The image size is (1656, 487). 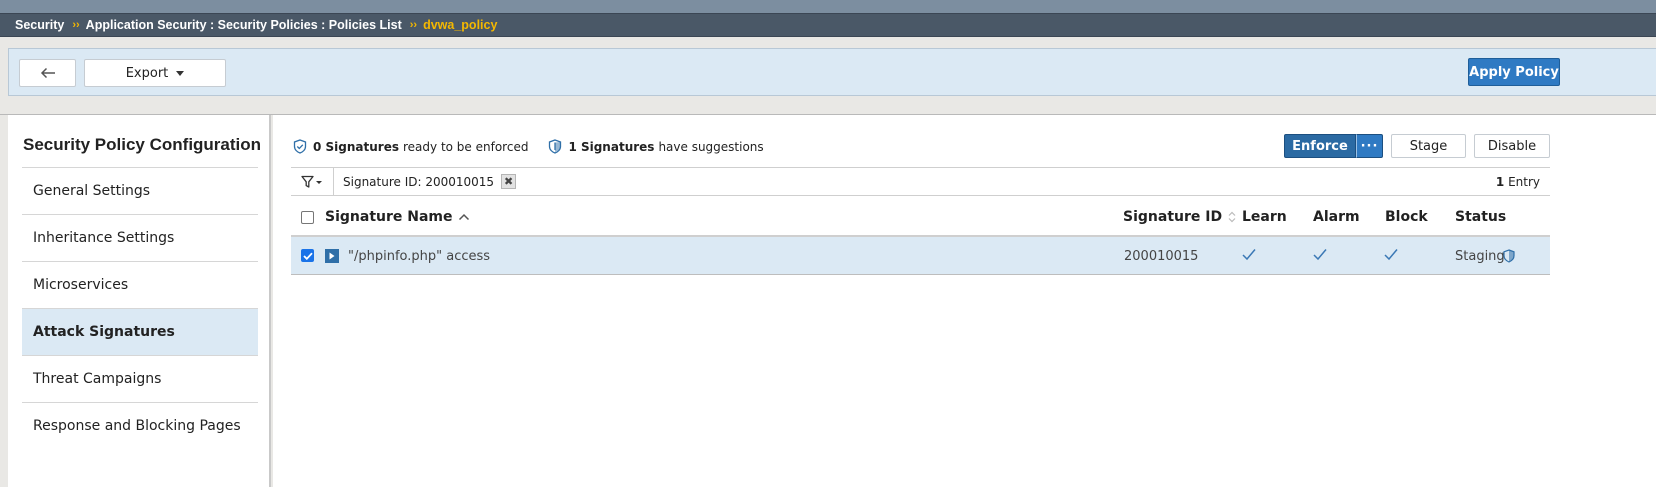 What do you see at coordinates (1369, 146) in the screenshot?
I see `more-options-button: ···` at bounding box center [1369, 146].